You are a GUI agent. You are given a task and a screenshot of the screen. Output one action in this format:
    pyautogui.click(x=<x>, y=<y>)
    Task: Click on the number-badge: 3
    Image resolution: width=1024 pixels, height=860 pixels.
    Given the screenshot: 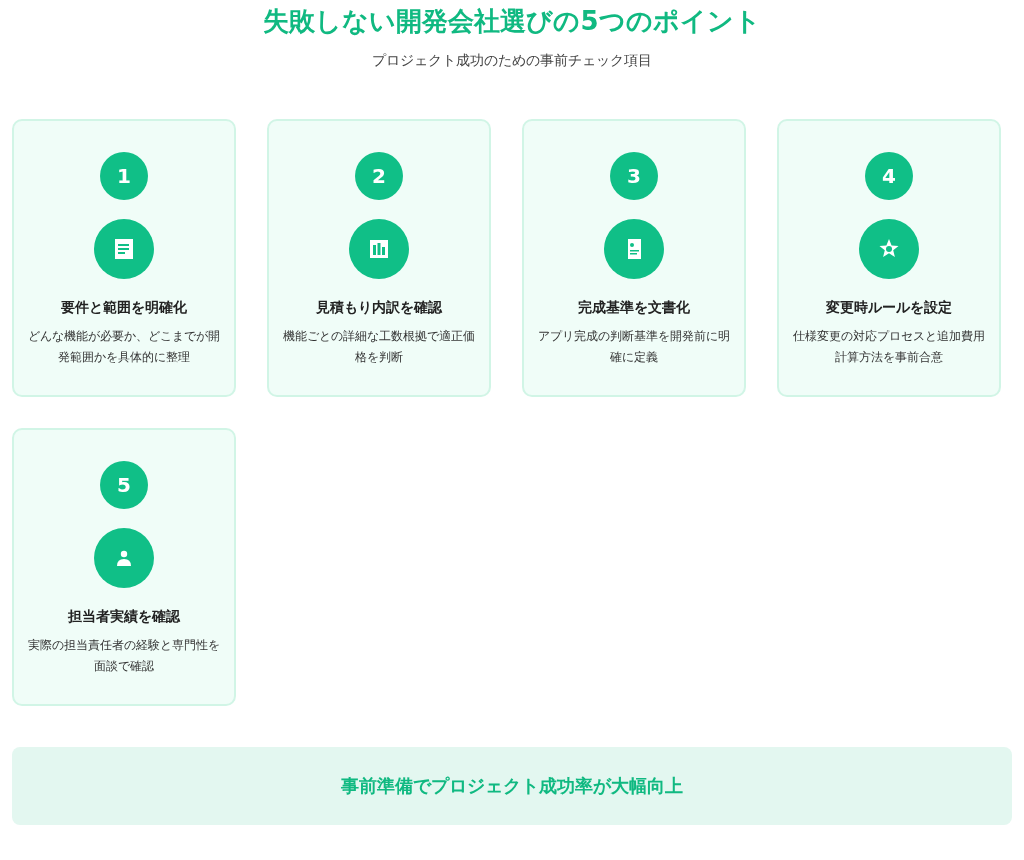 What is the action you would take?
    pyautogui.click(x=634, y=176)
    